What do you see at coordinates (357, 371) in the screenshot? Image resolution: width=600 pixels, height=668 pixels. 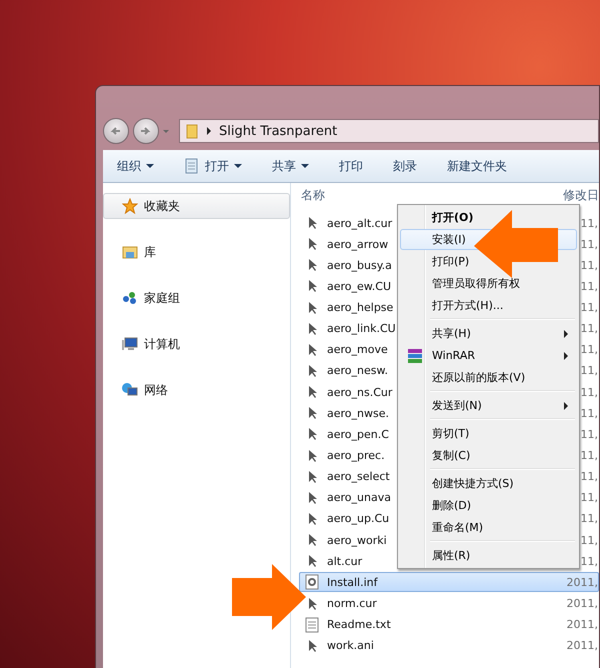 I see `file-name: aero_nesw.` at bounding box center [357, 371].